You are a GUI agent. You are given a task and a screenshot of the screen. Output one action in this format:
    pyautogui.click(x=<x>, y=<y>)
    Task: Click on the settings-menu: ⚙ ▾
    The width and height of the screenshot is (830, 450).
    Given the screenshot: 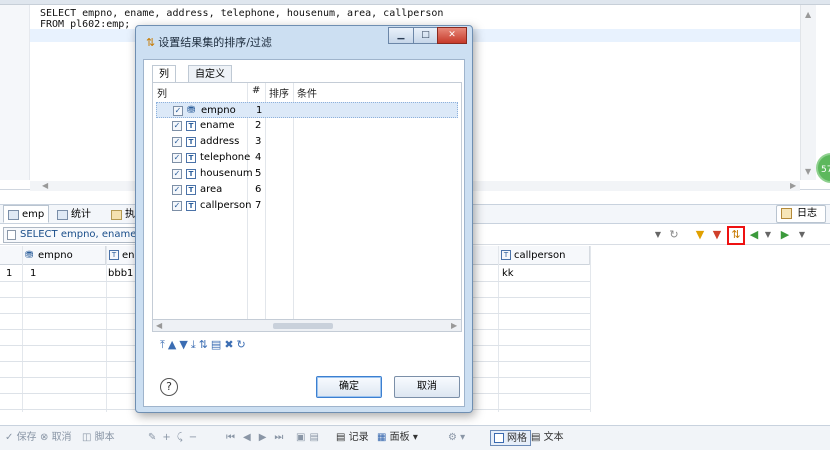 What is the action you would take?
    pyautogui.click(x=456, y=438)
    